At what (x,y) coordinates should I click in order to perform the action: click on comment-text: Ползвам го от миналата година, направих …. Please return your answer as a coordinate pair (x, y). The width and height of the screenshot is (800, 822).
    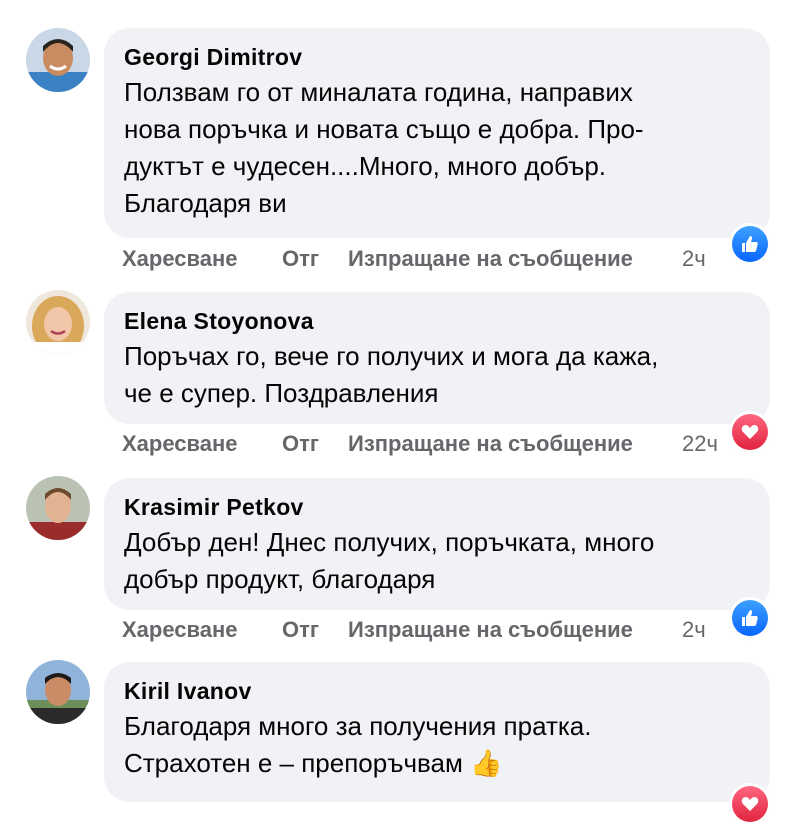
    Looking at the image, I should click on (384, 147).